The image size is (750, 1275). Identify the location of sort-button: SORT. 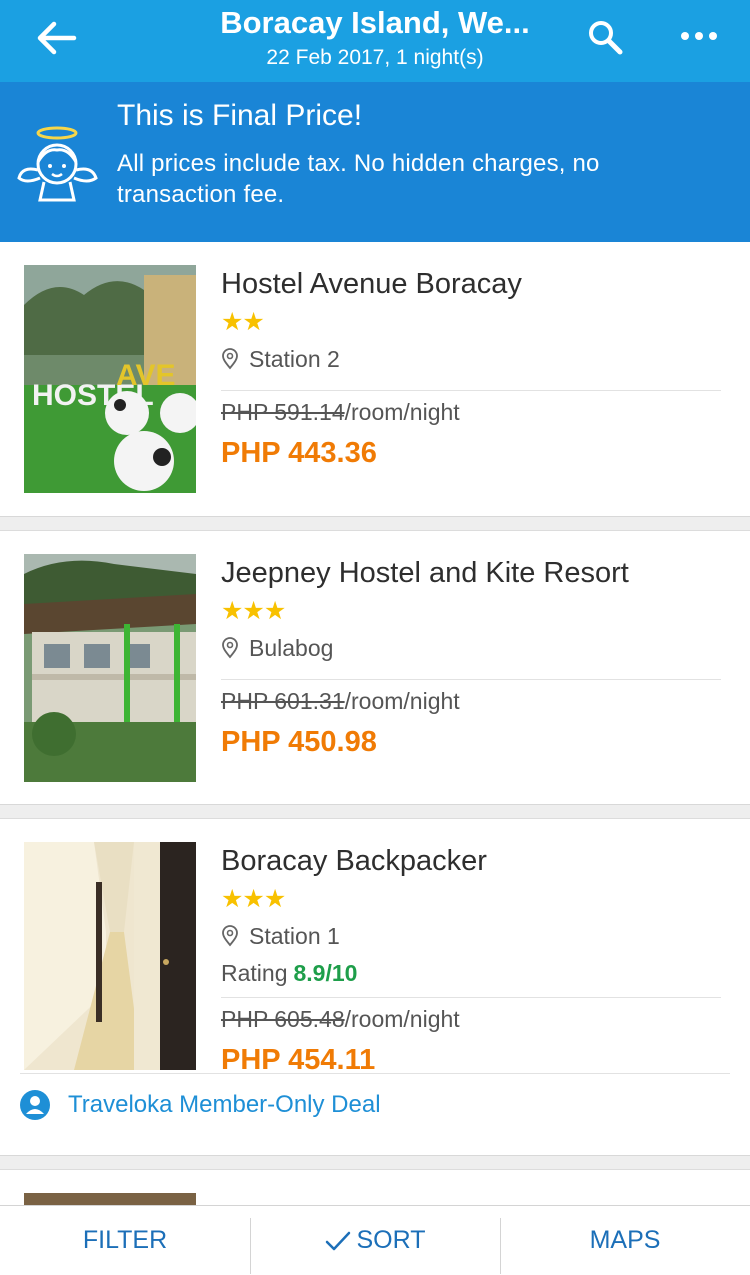
(375, 1240).